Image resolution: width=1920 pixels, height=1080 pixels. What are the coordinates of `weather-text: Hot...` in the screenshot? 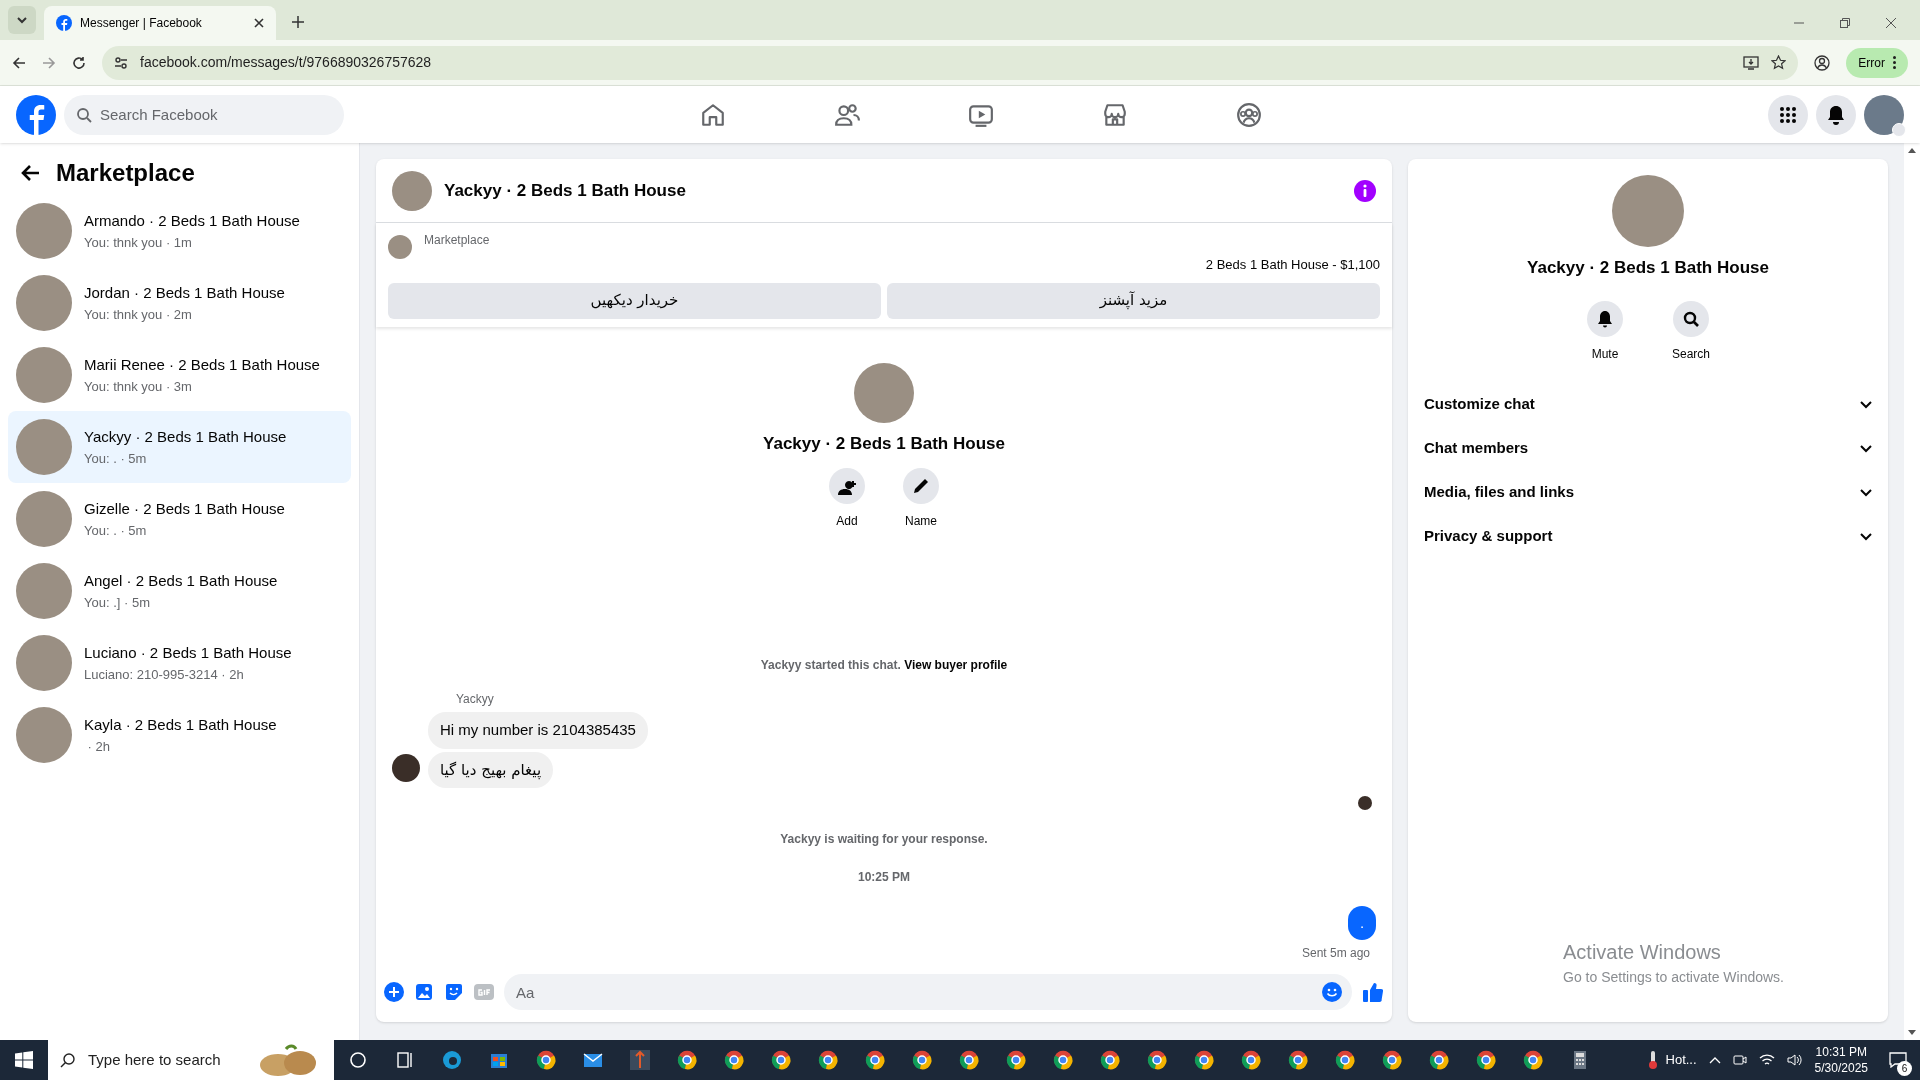 It's located at (1681, 1060).